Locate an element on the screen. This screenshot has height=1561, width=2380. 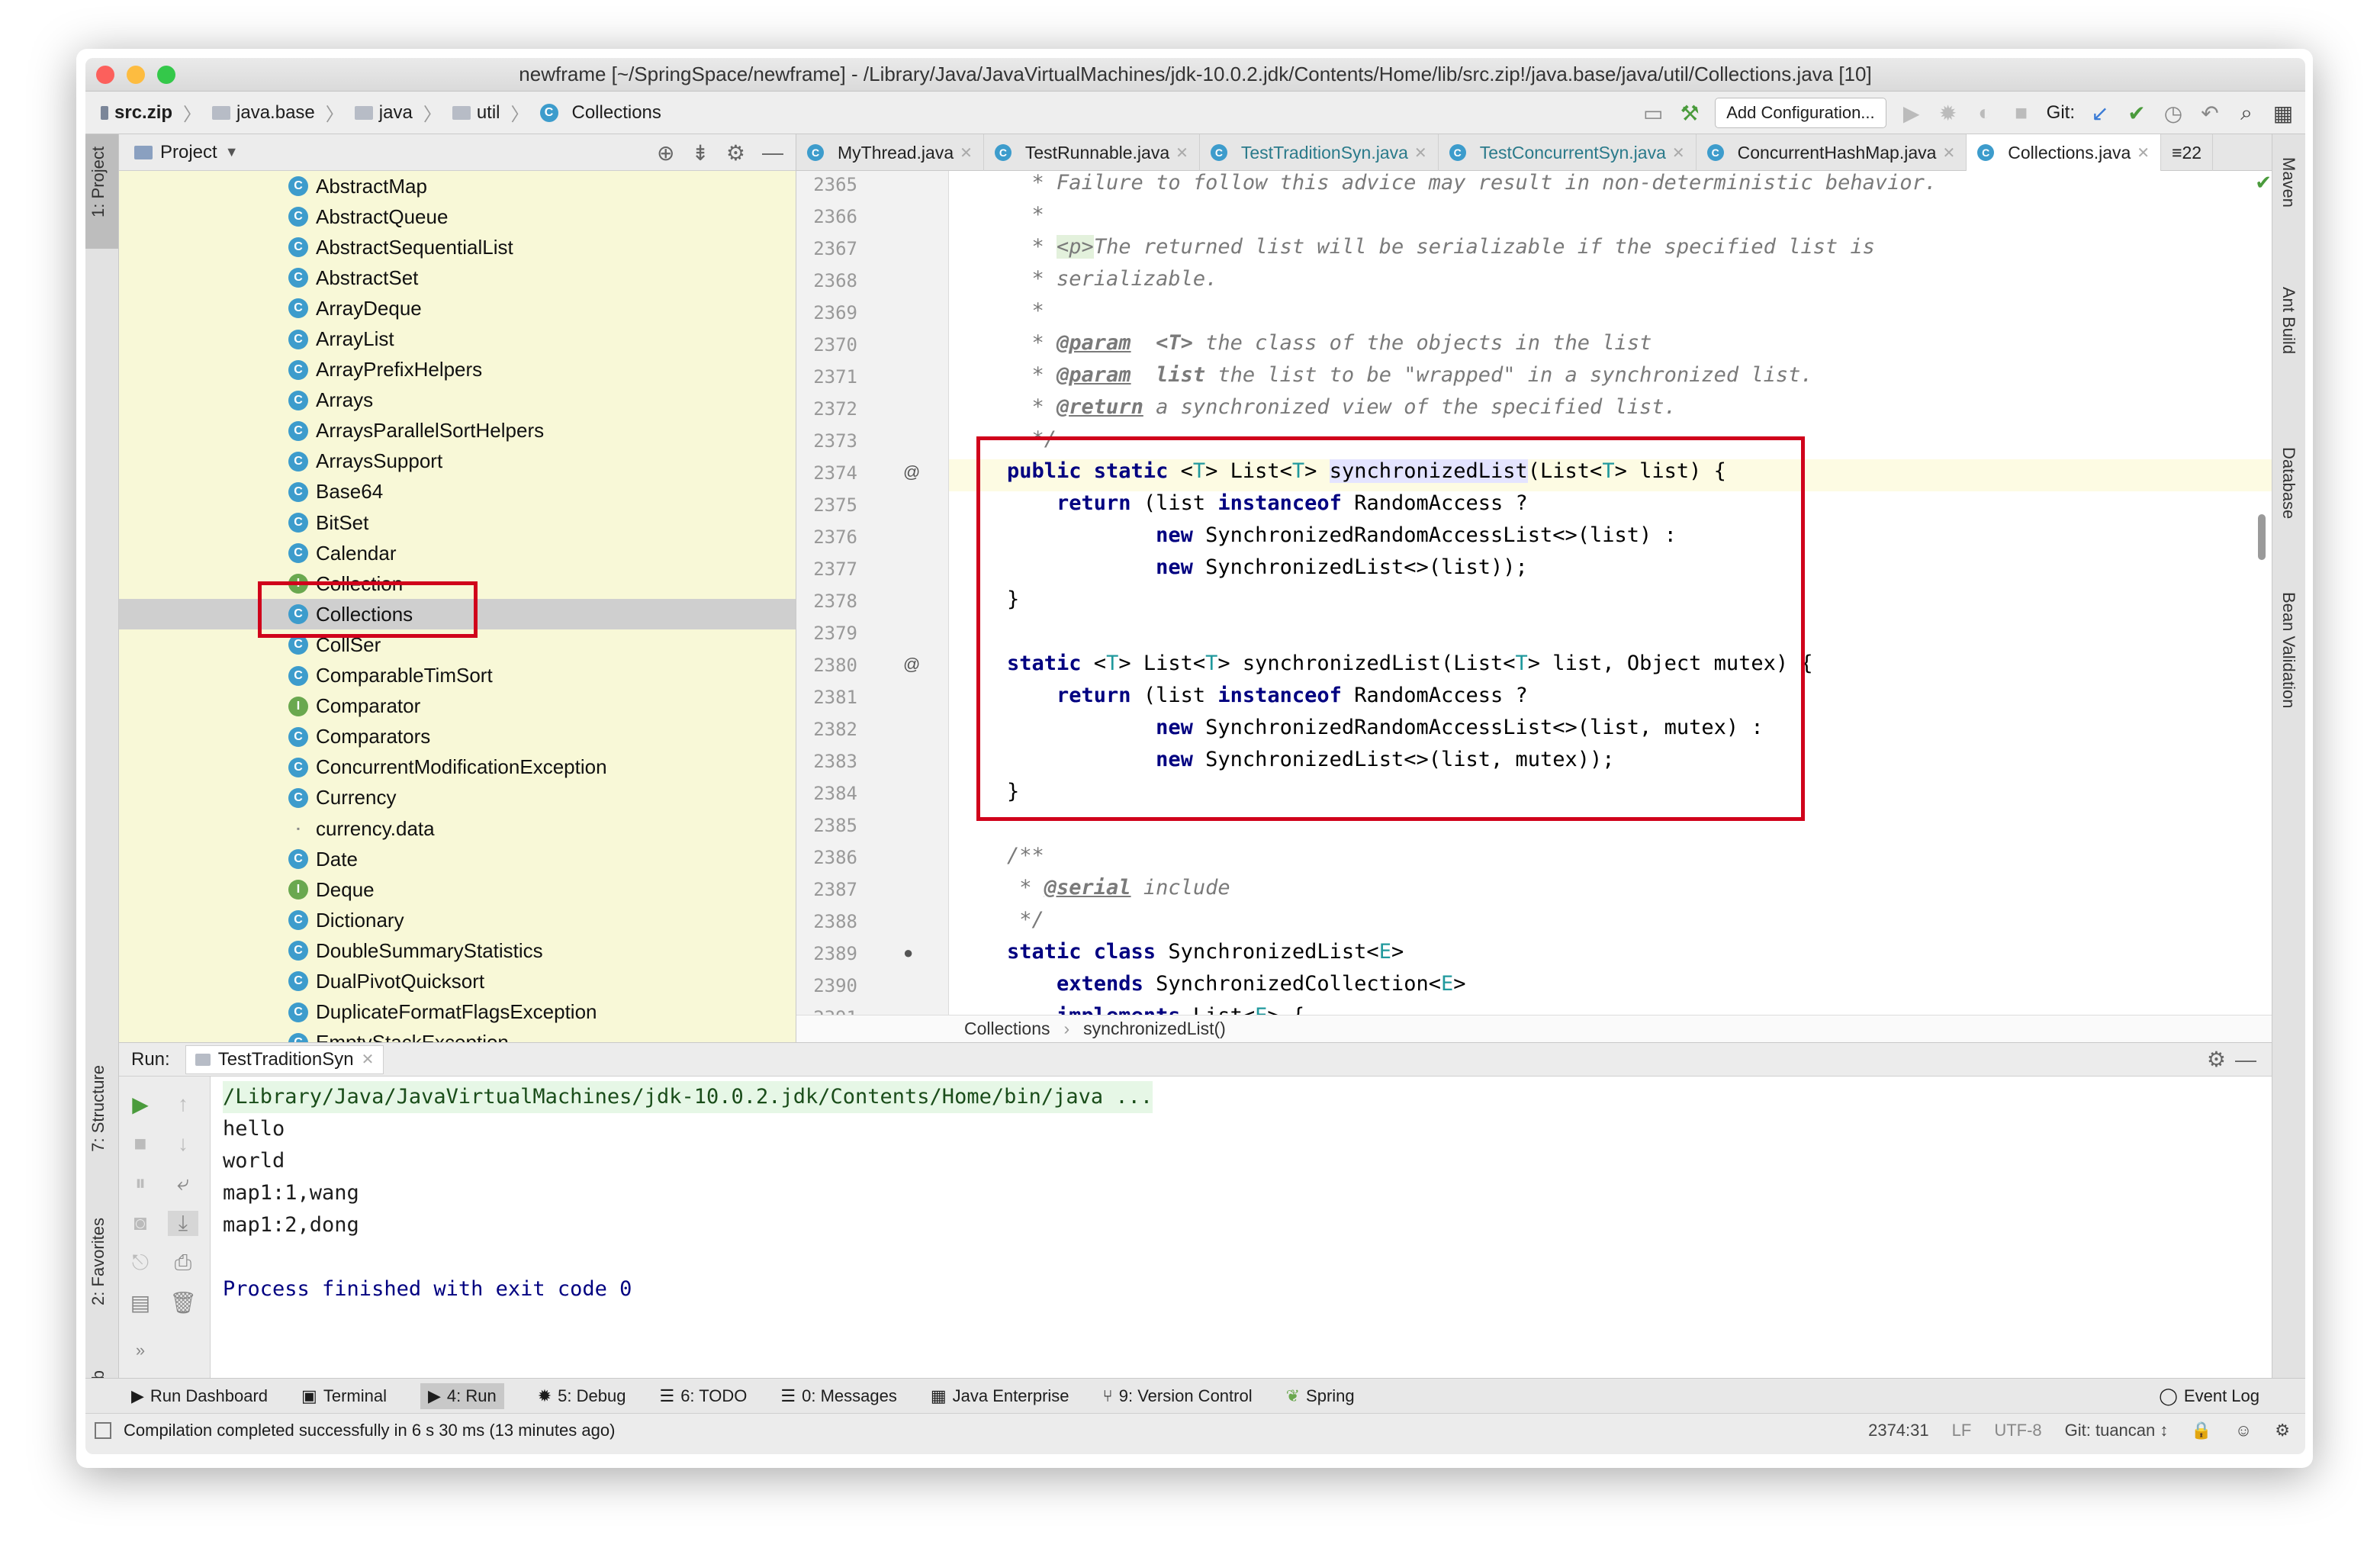
tree-item: C ArrayDeque is located at coordinates (457, 308).